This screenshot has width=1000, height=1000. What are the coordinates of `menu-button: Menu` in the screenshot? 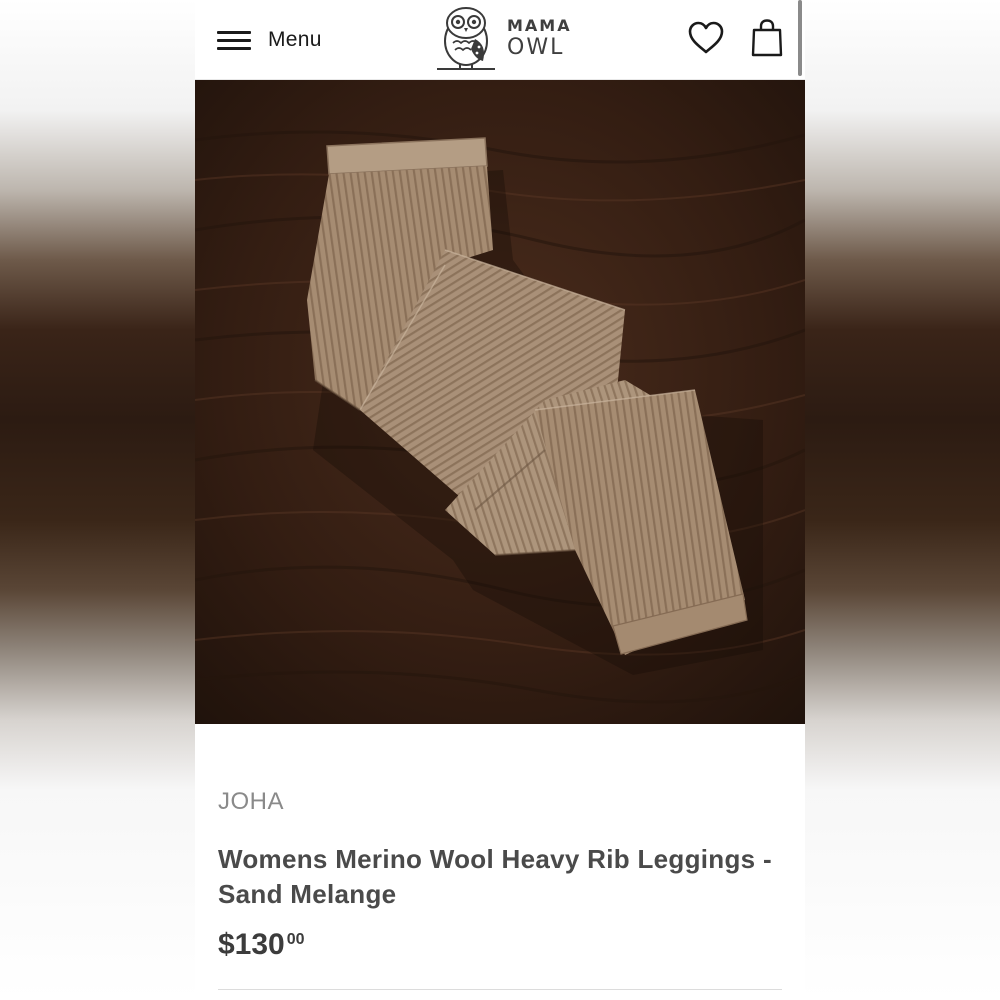 It's located at (269, 40).